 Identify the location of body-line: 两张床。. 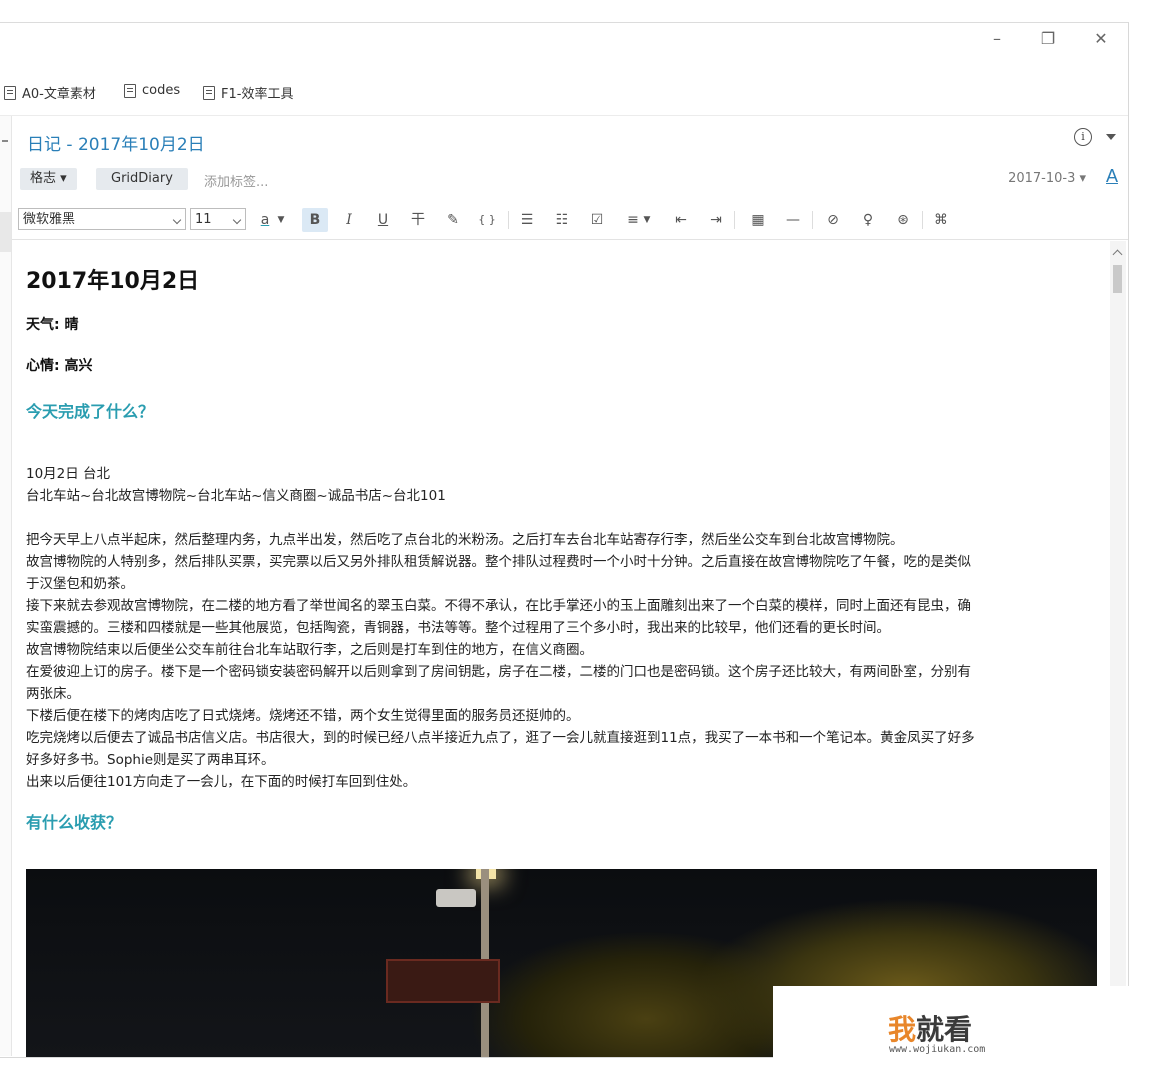
(53, 694).